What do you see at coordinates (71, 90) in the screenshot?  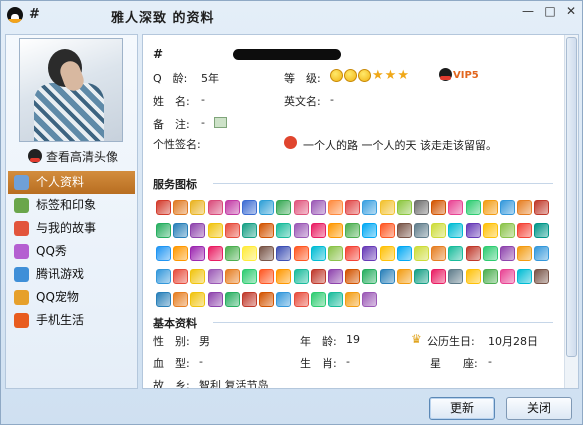 I see `avatar` at bounding box center [71, 90].